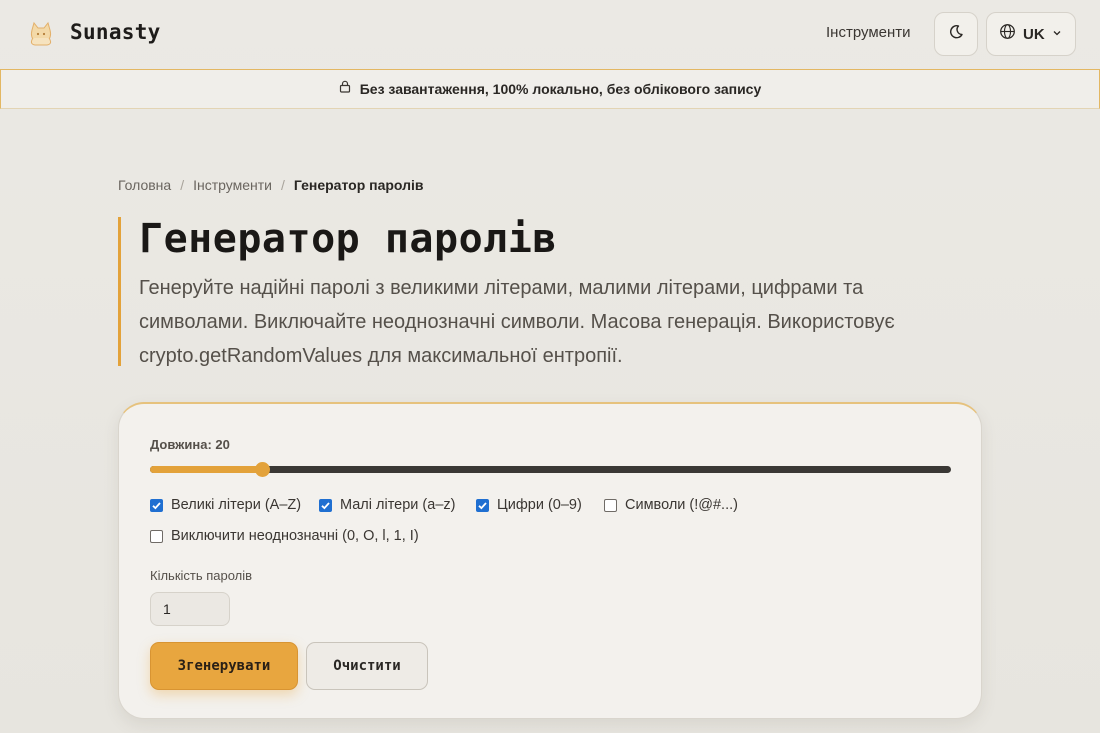 The image size is (1100, 733). Describe the element at coordinates (348, 239) in the screenshot. I see `page-title: Генератор паролів` at that location.